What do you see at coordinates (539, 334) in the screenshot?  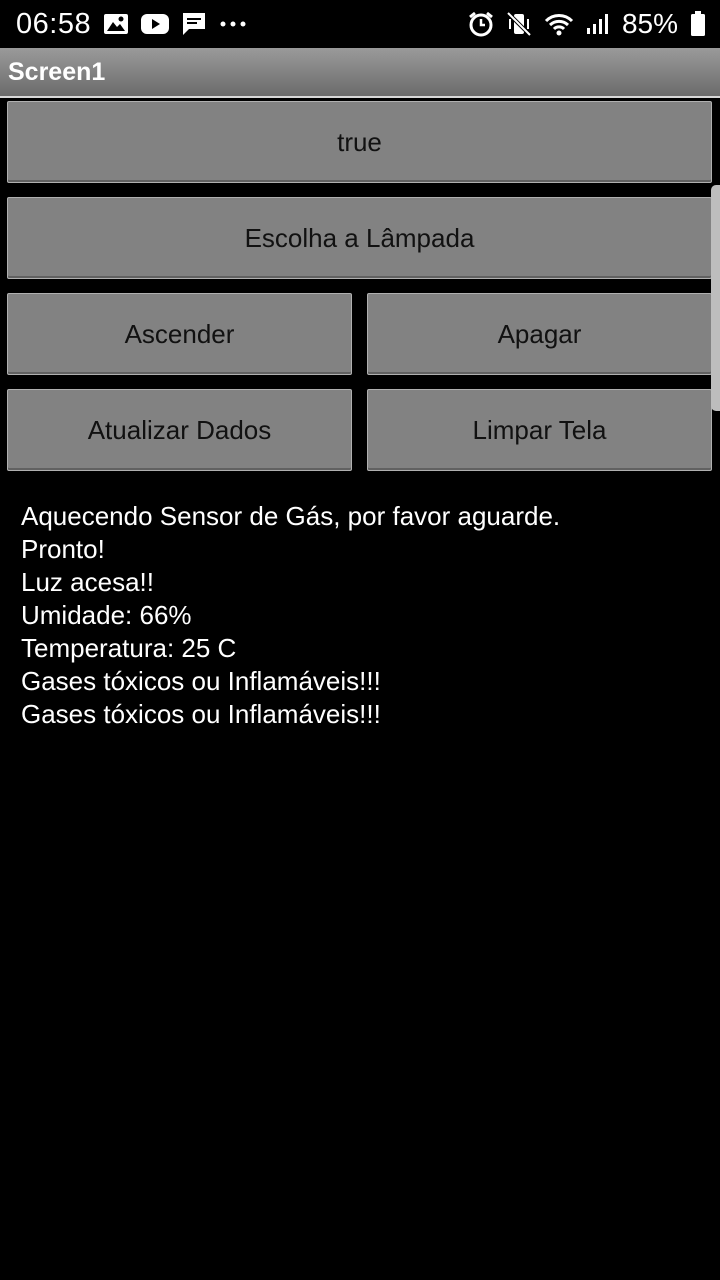 I see `turn-off-button: Apagar` at bounding box center [539, 334].